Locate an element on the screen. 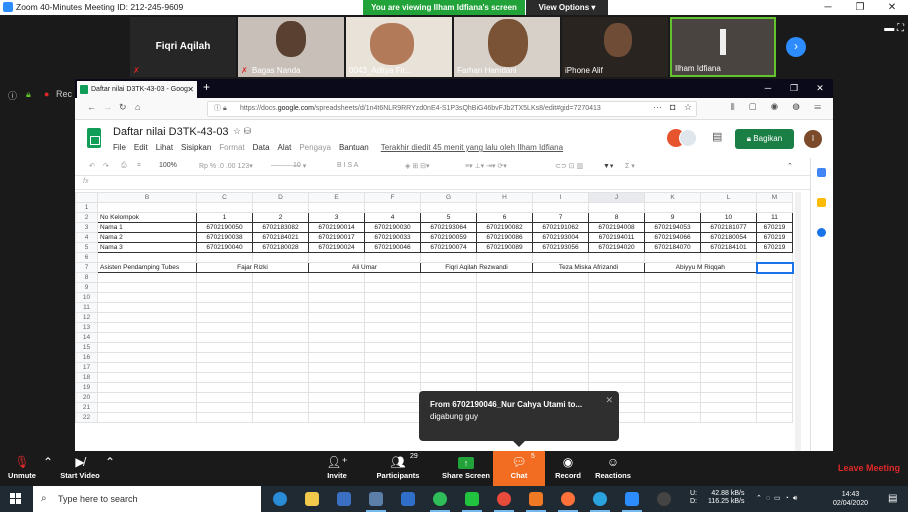 Image resolution: width=908 pixels, height=512 pixels. cell: Nama 1 is located at coordinates (147, 227).